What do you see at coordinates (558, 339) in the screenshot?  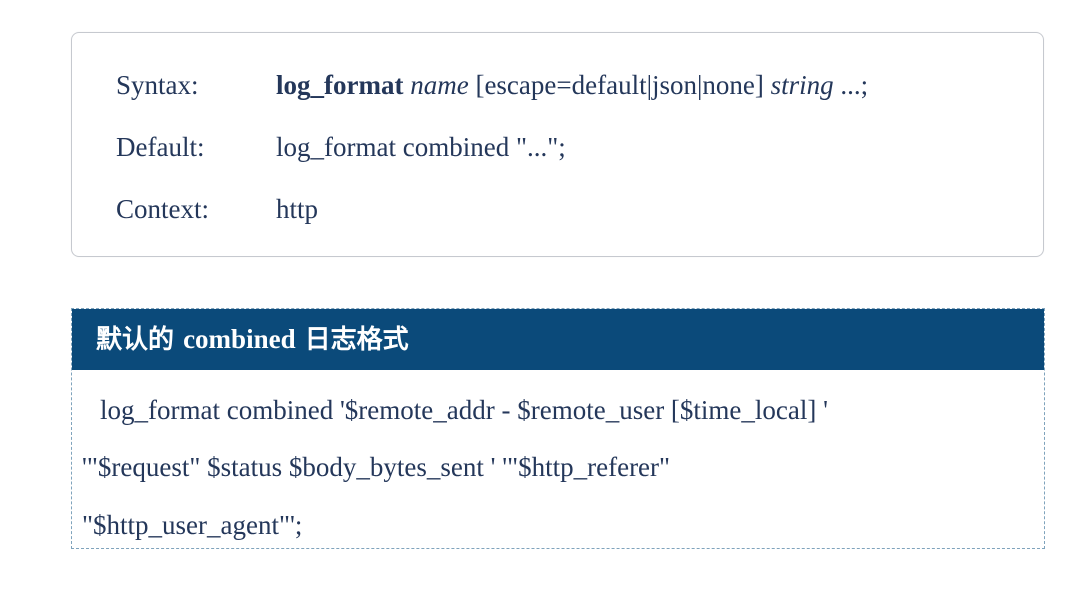 I see `example-header: 默认的 combined 日志格式` at bounding box center [558, 339].